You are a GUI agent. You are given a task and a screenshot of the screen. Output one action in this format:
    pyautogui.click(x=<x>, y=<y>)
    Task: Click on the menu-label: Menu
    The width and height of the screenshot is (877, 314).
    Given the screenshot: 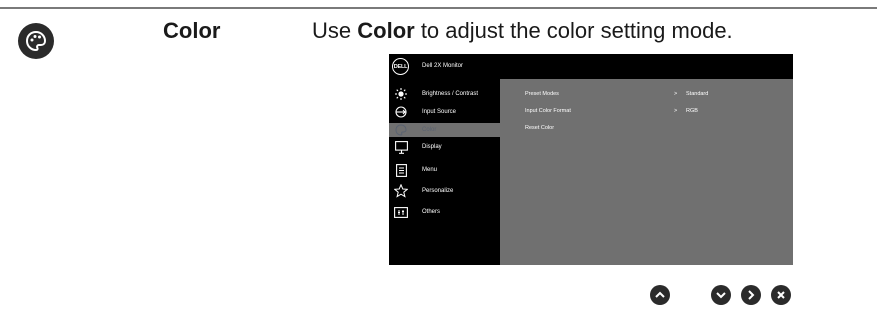 What is the action you would take?
    pyautogui.click(x=430, y=170)
    